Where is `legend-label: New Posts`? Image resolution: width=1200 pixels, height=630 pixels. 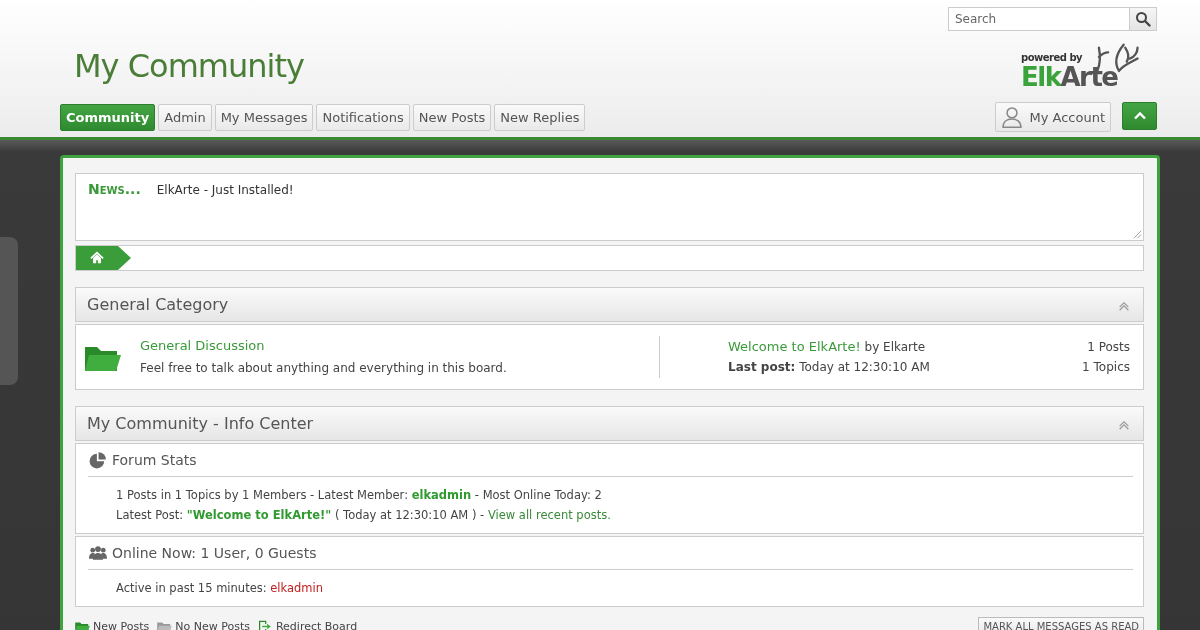
legend-label: New Posts is located at coordinates (121, 625).